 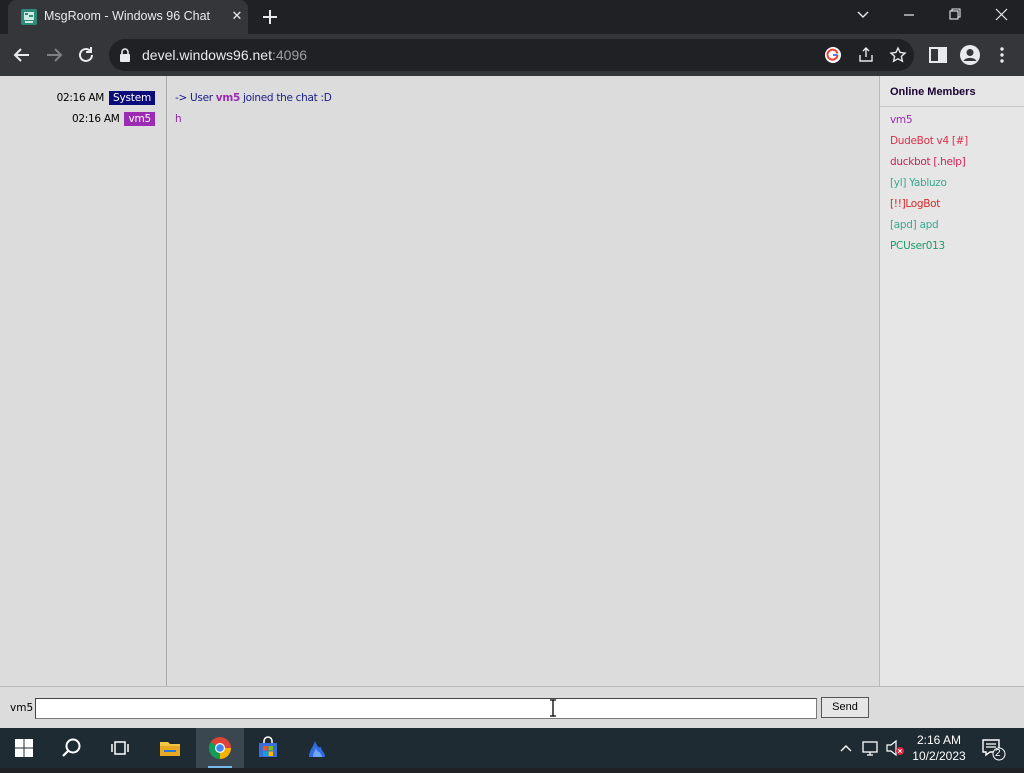 What do you see at coordinates (895, 748) in the screenshot?
I see `volume-muted-icon` at bounding box center [895, 748].